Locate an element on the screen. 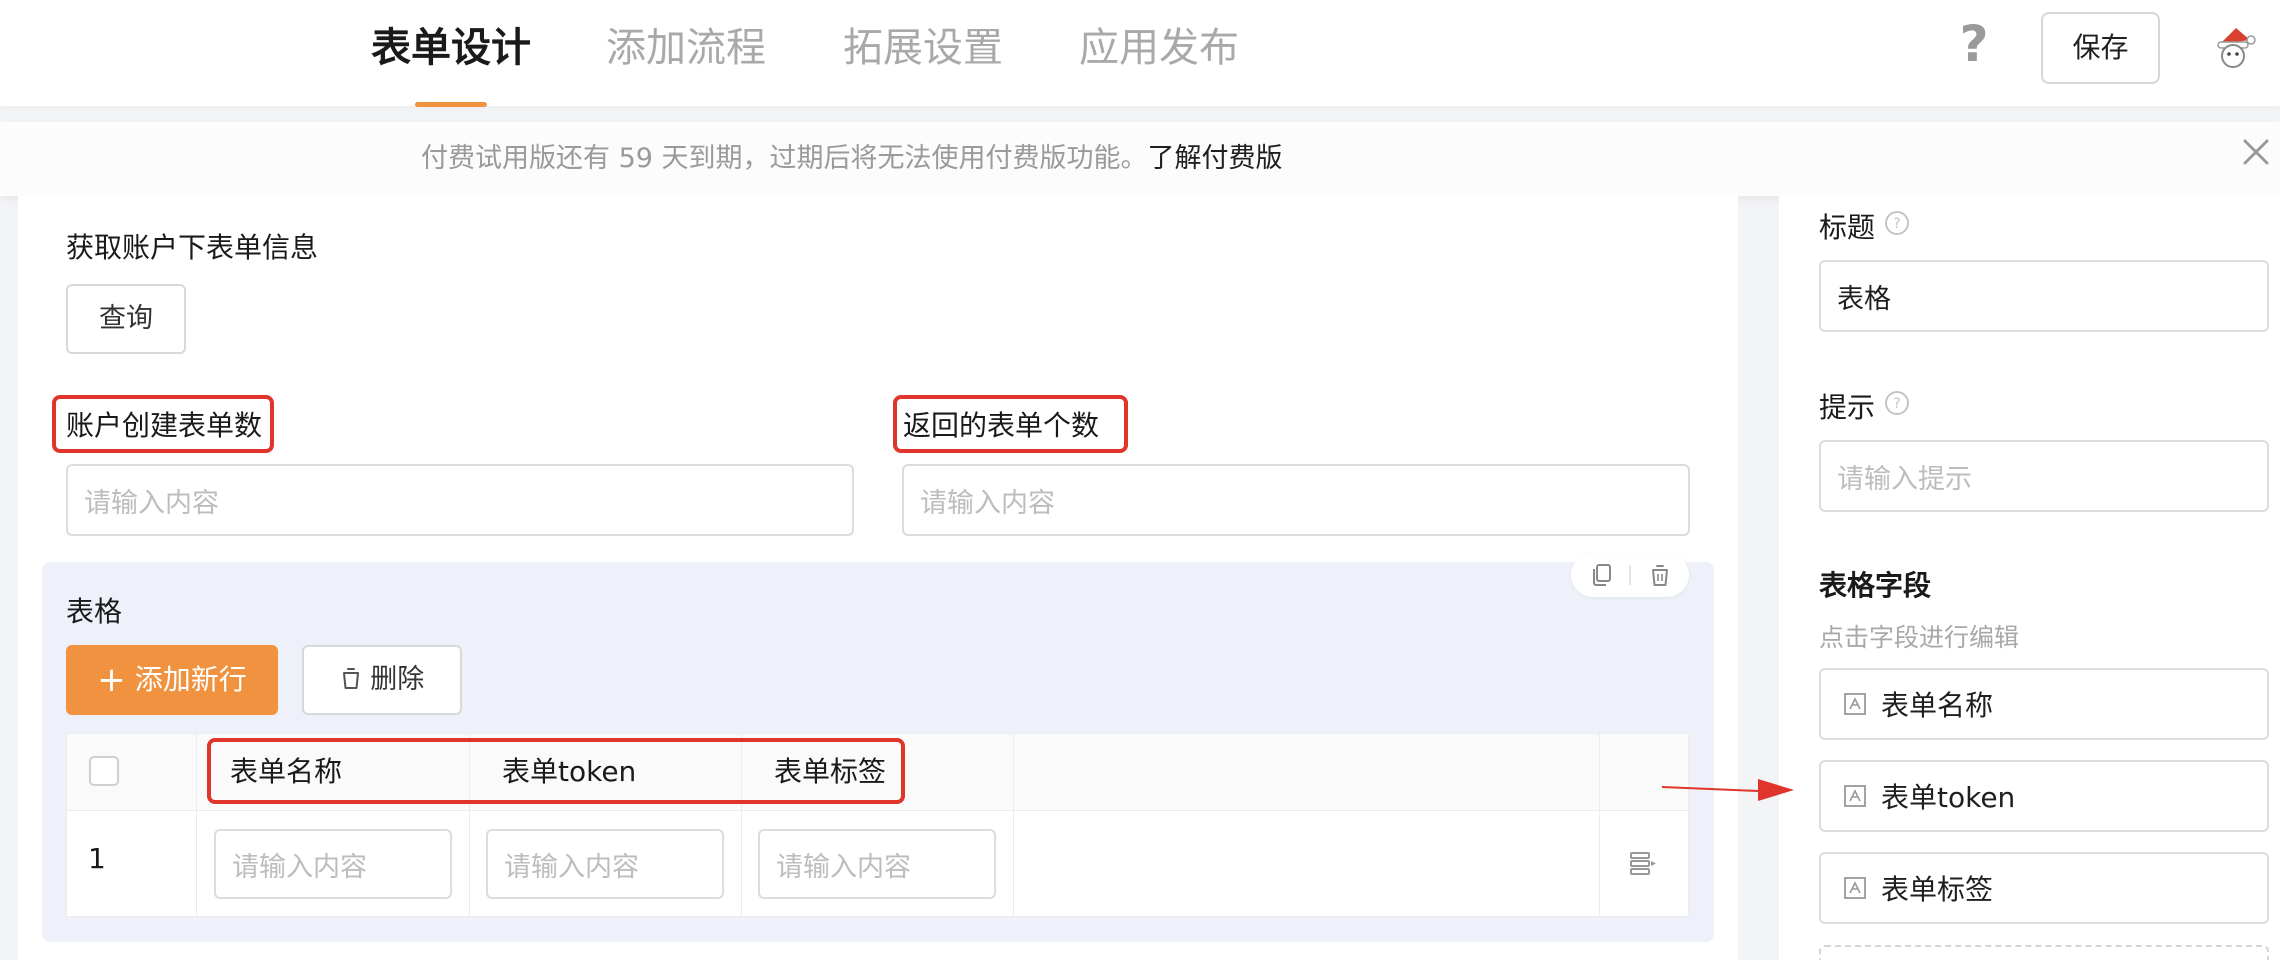 Image resolution: width=2280 pixels, height=960 pixels. question-mark-icon: ? is located at coordinates (1974, 44).